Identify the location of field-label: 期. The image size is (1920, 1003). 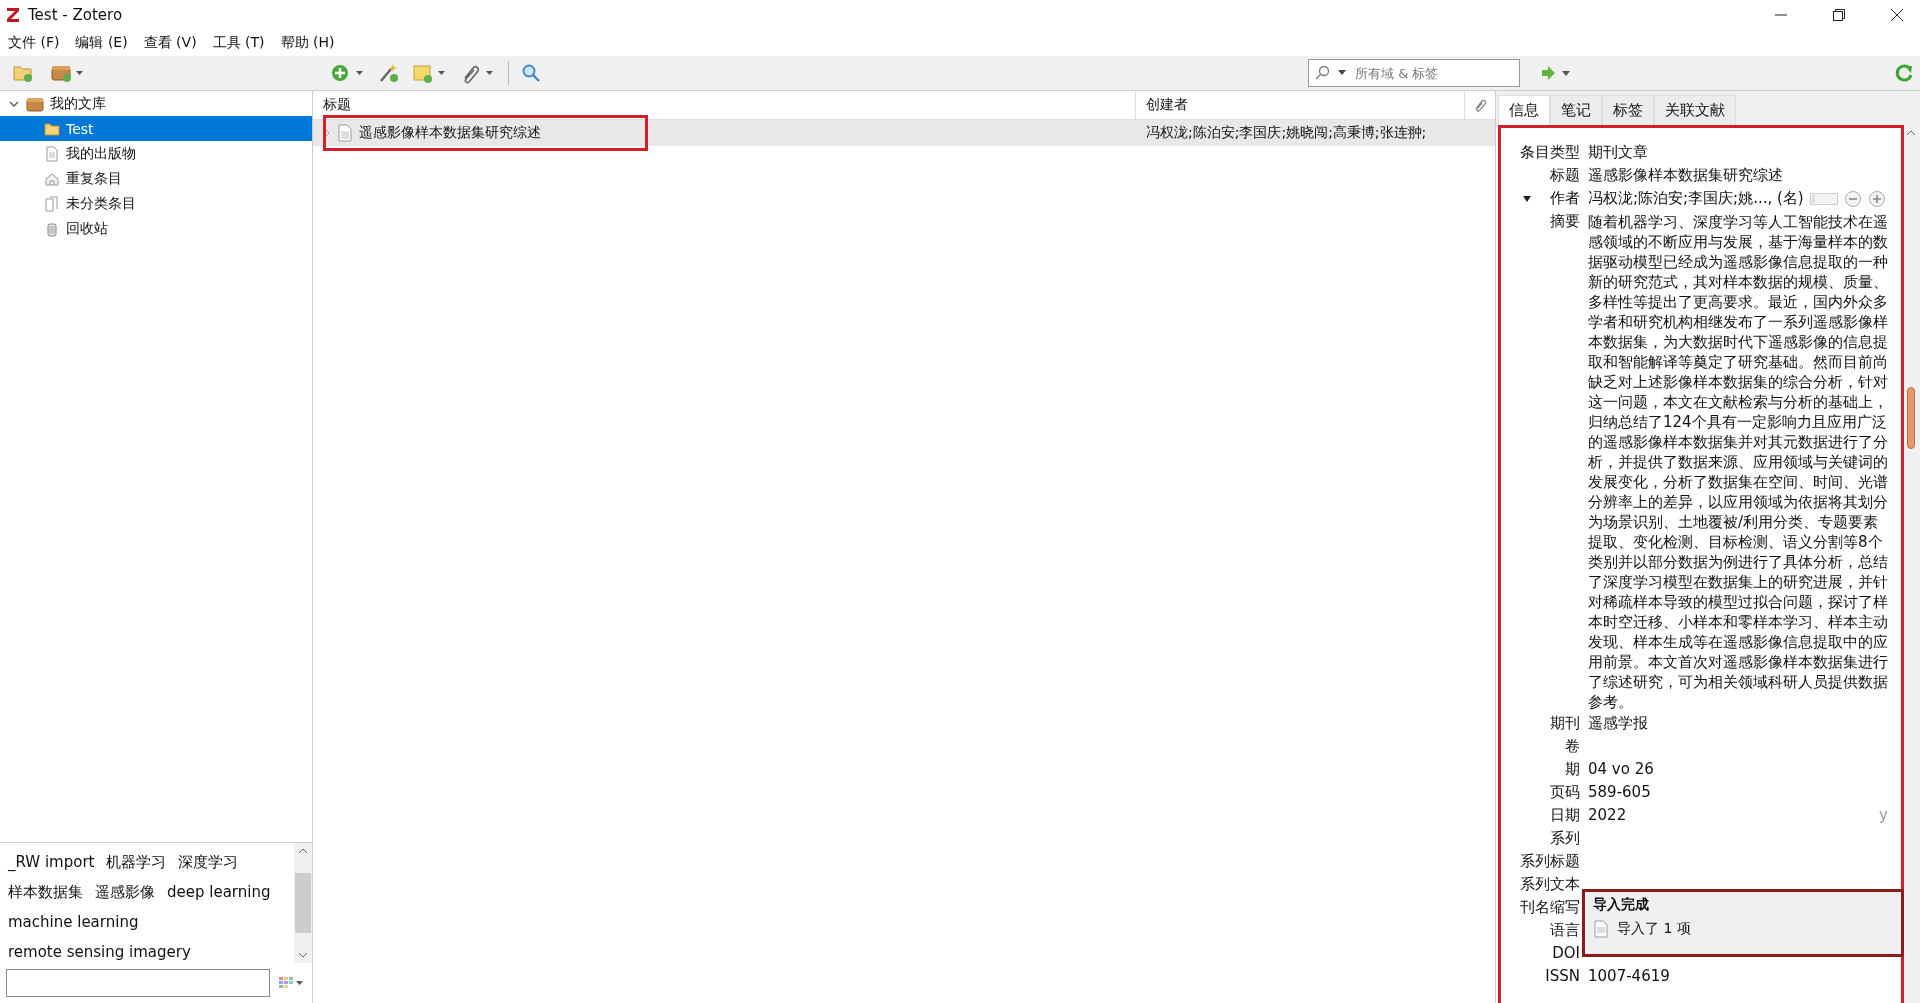
(1572, 769).